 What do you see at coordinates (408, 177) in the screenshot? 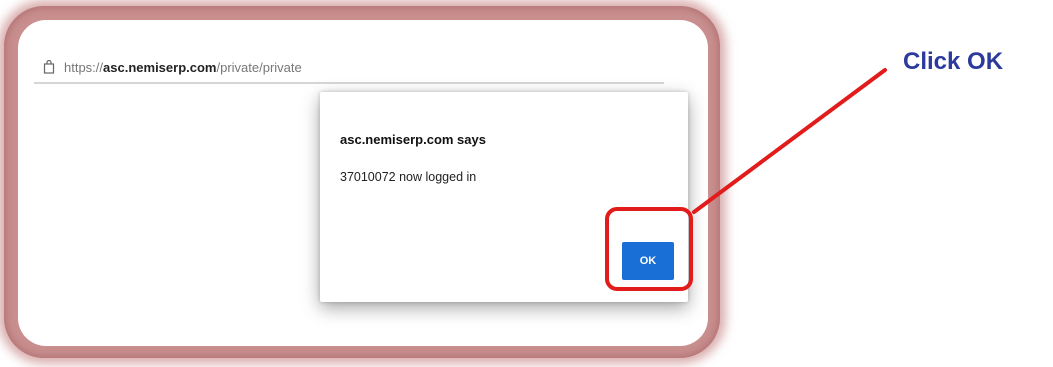
I see `dialog-message: 37010072 now logged in` at bounding box center [408, 177].